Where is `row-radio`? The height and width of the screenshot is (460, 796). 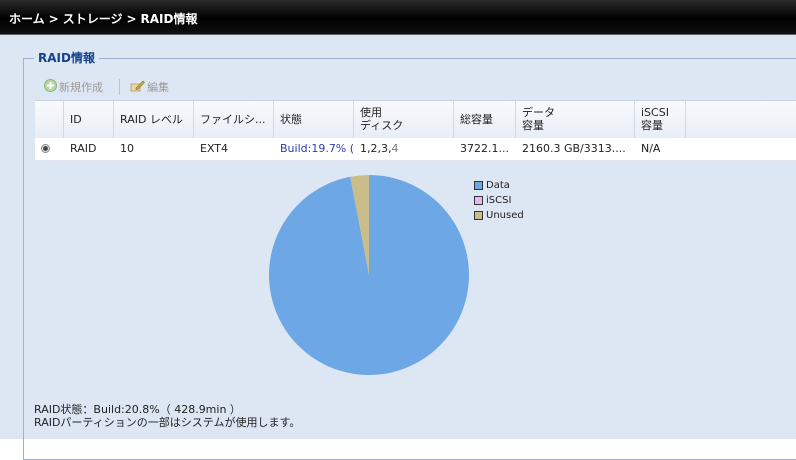 row-radio is located at coordinates (45, 148).